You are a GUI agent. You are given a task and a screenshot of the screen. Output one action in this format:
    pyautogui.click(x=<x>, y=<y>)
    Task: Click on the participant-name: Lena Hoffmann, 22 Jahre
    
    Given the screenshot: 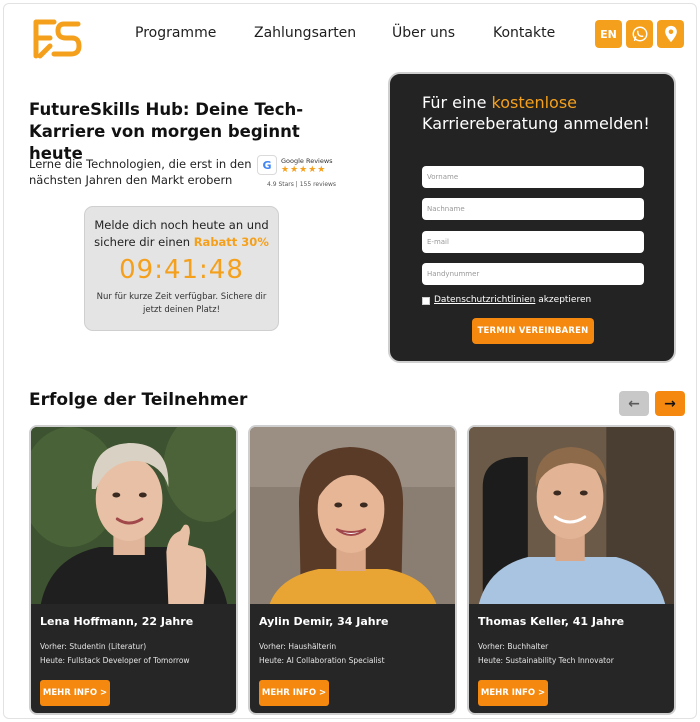 What is the action you would take?
    pyautogui.click(x=117, y=621)
    